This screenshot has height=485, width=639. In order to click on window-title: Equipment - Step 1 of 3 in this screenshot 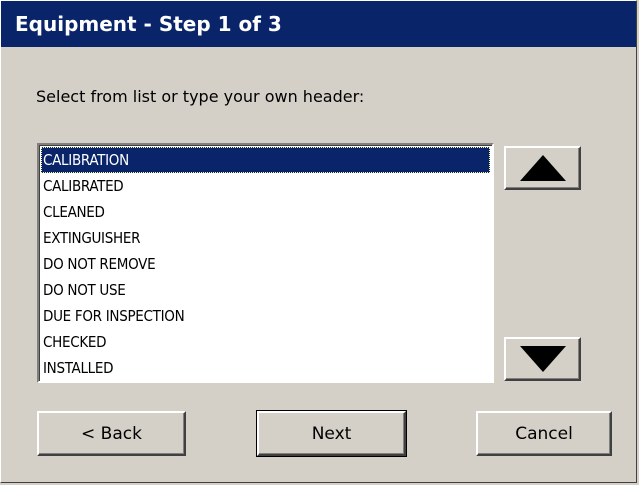, I will do `click(318, 24)`.